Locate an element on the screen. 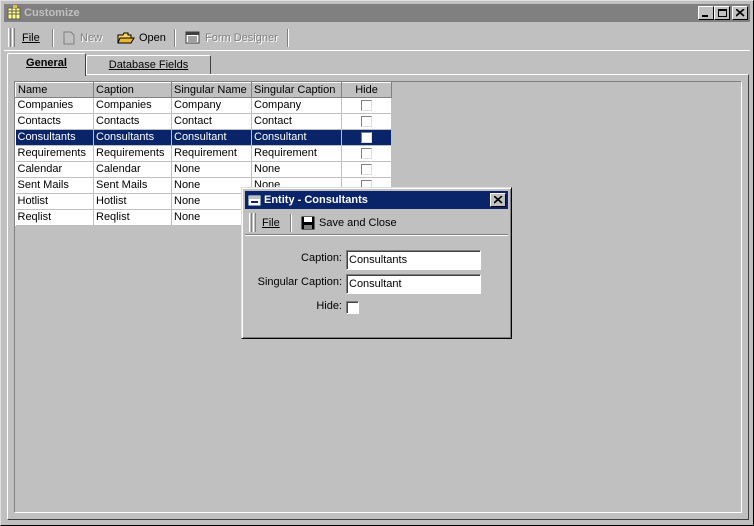 The height and width of the screenshot is (526, 754). cell-name: Reqlist is located at coordinates (54, 217).